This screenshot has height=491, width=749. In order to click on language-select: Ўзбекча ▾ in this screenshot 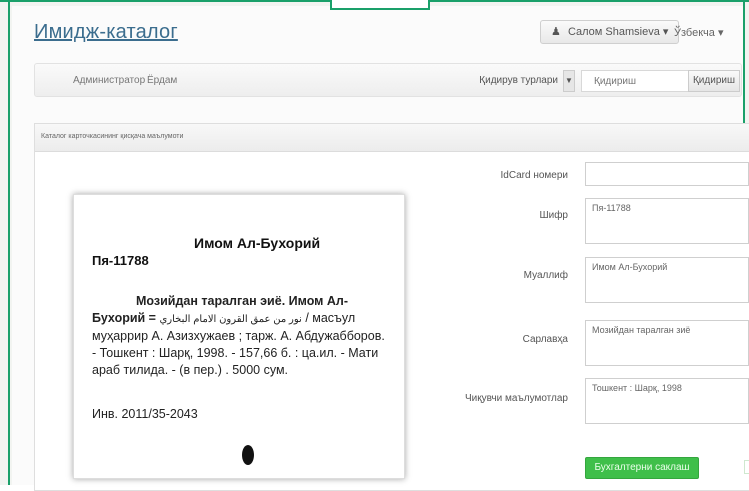, I will do `click(698, 32)`.